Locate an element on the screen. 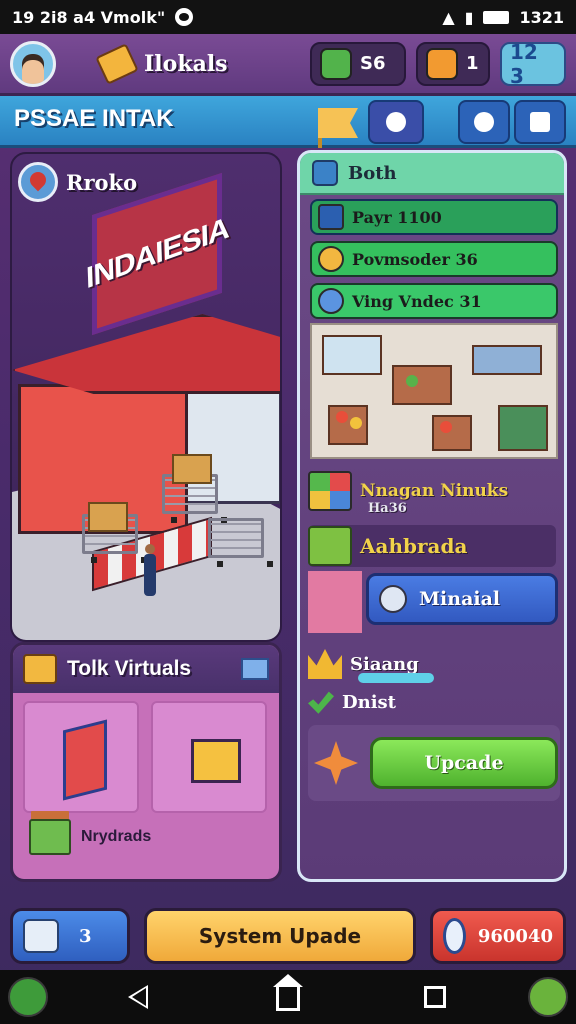 The image size is (576, 1024). box-counter: 1 is located at coordinates (453, 63).